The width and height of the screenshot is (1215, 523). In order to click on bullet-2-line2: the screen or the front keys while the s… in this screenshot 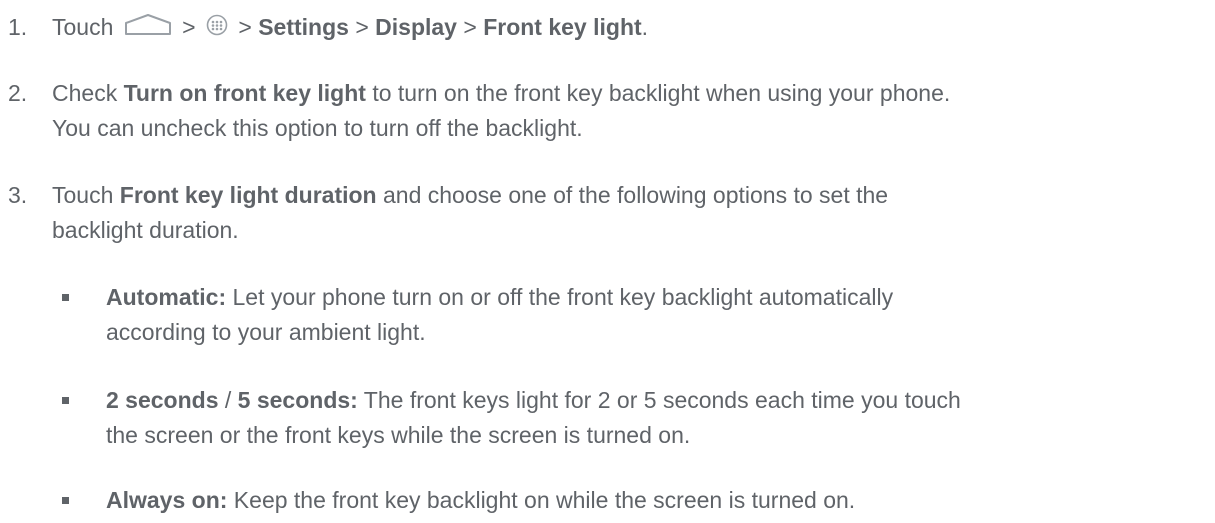, I will do `click(398, 435)`.